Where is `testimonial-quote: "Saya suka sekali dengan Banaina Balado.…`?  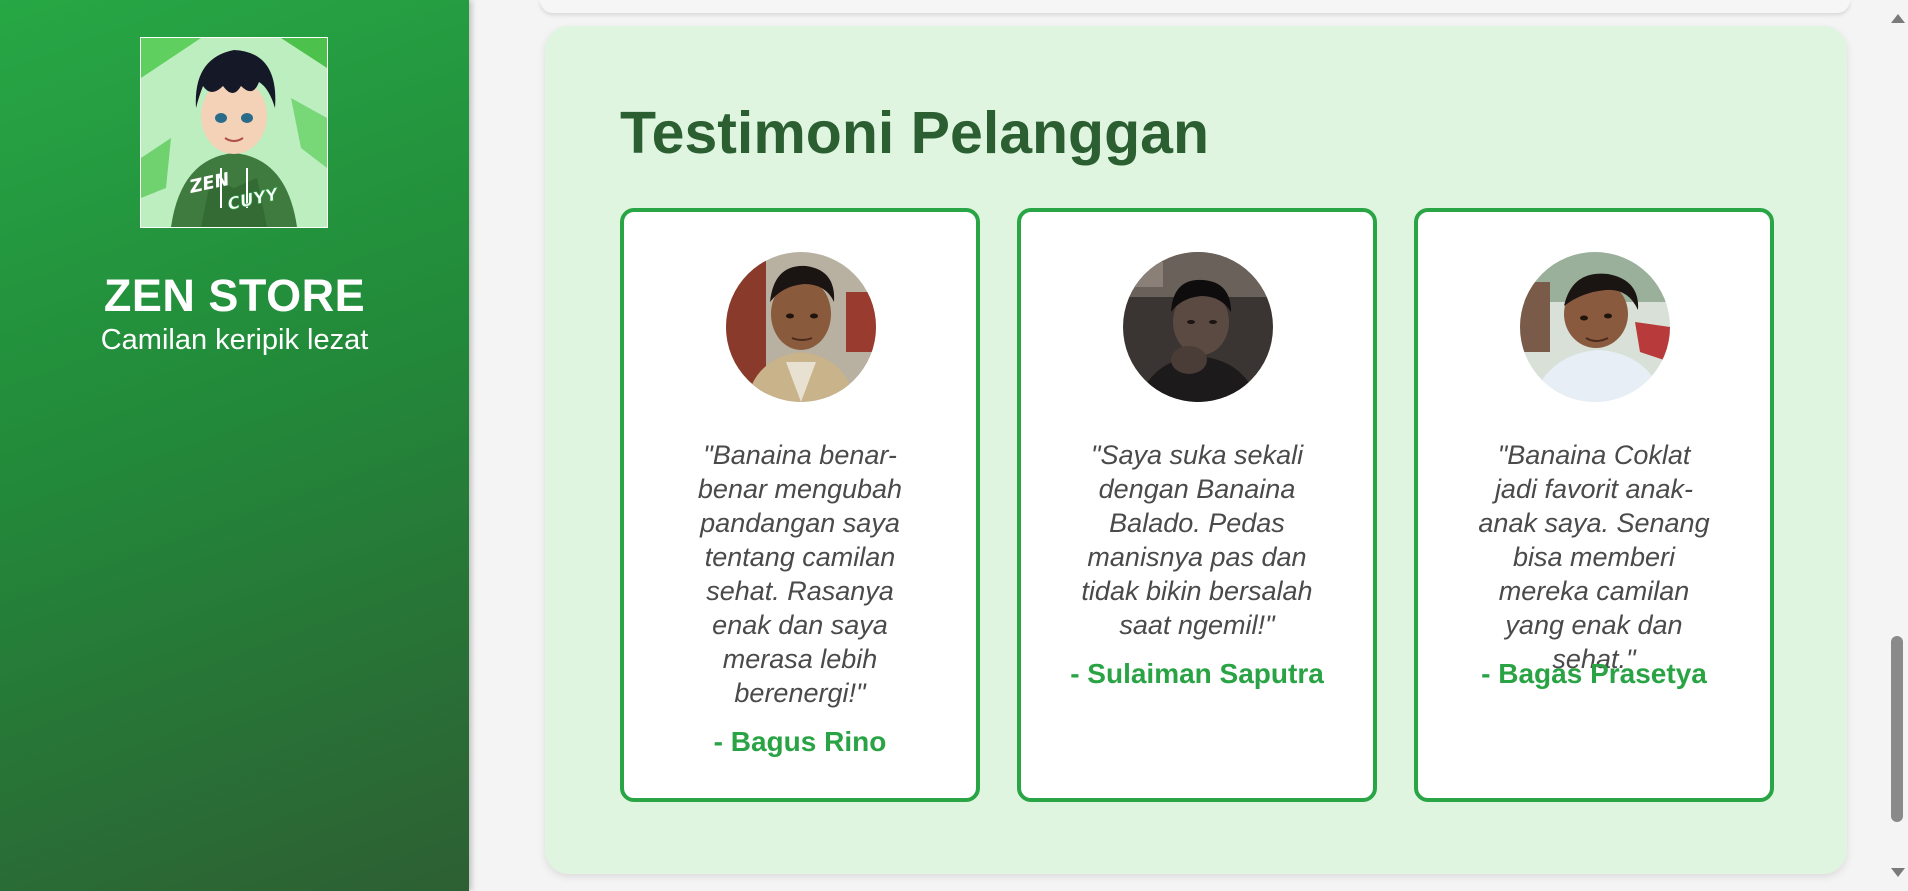 testimonial-quote: "Saya suka sekali dengan Banaina Balado.… is located at coordinates (1197, 540).